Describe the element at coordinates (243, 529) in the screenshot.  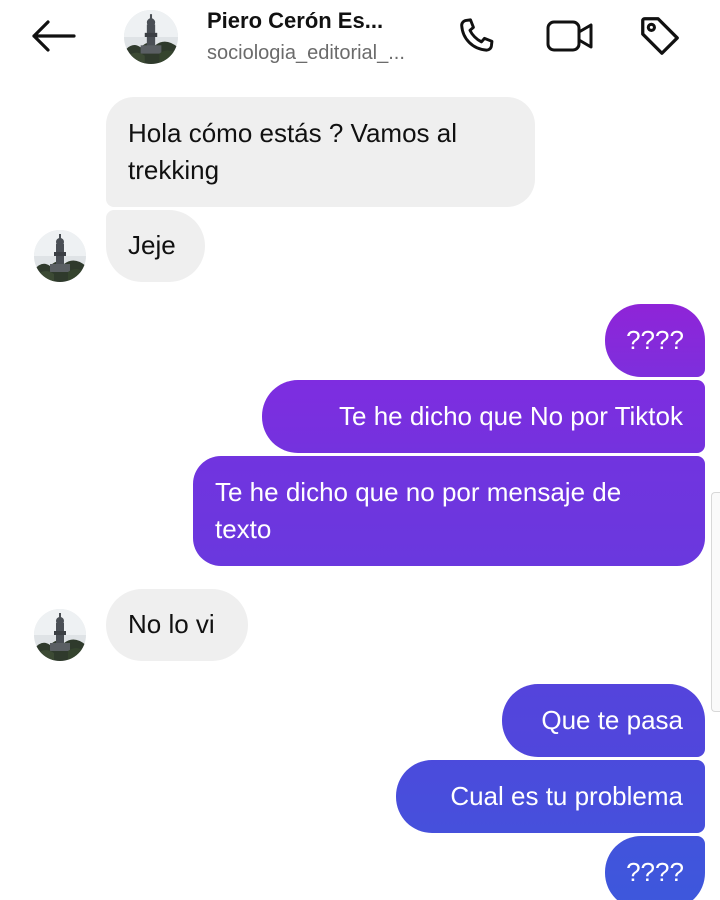
I see `message-text-line: texto` at that location.